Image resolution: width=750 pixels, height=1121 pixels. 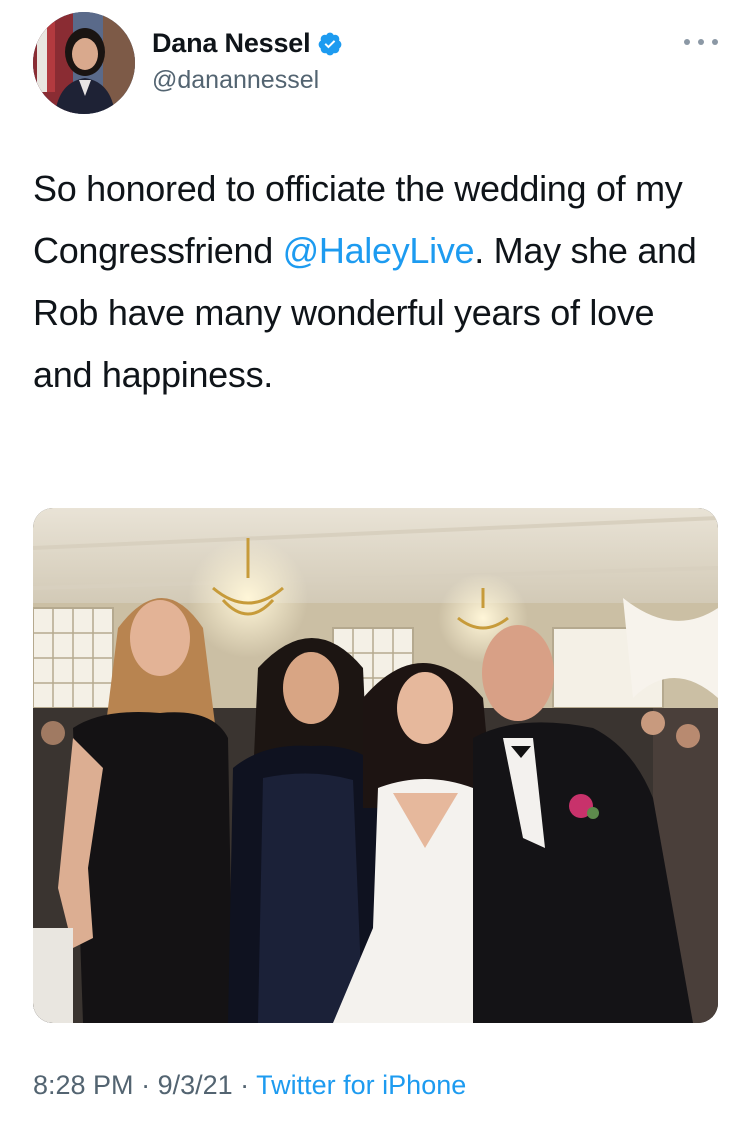 I want to click on author-name-row: Dana Nessel, so click(x=247, y=43).